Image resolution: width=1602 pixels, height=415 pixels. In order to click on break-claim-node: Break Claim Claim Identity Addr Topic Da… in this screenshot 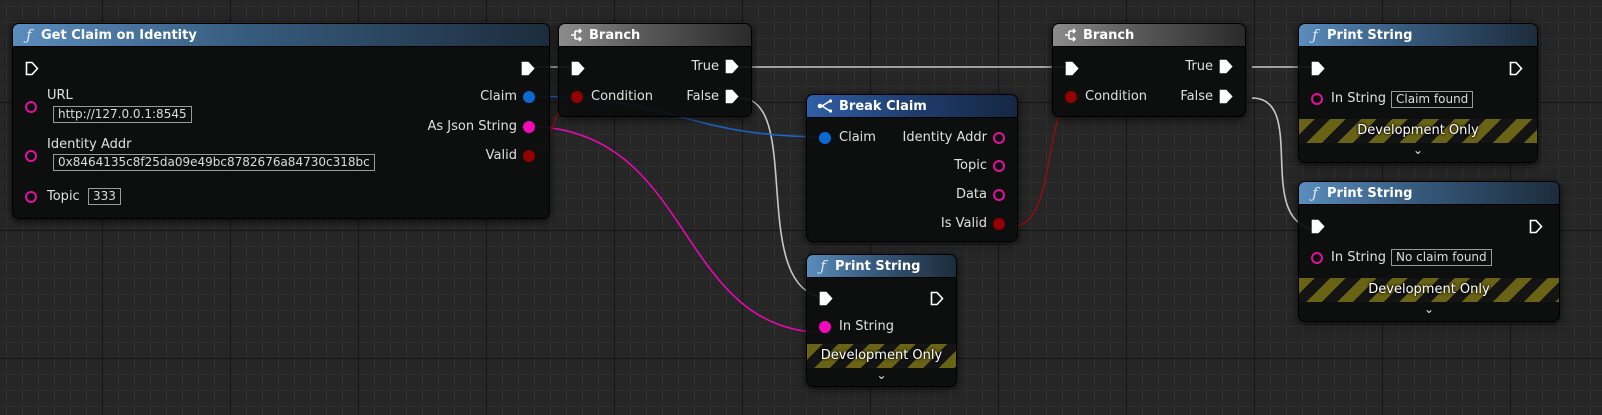, I will do `click(912, 168)`.